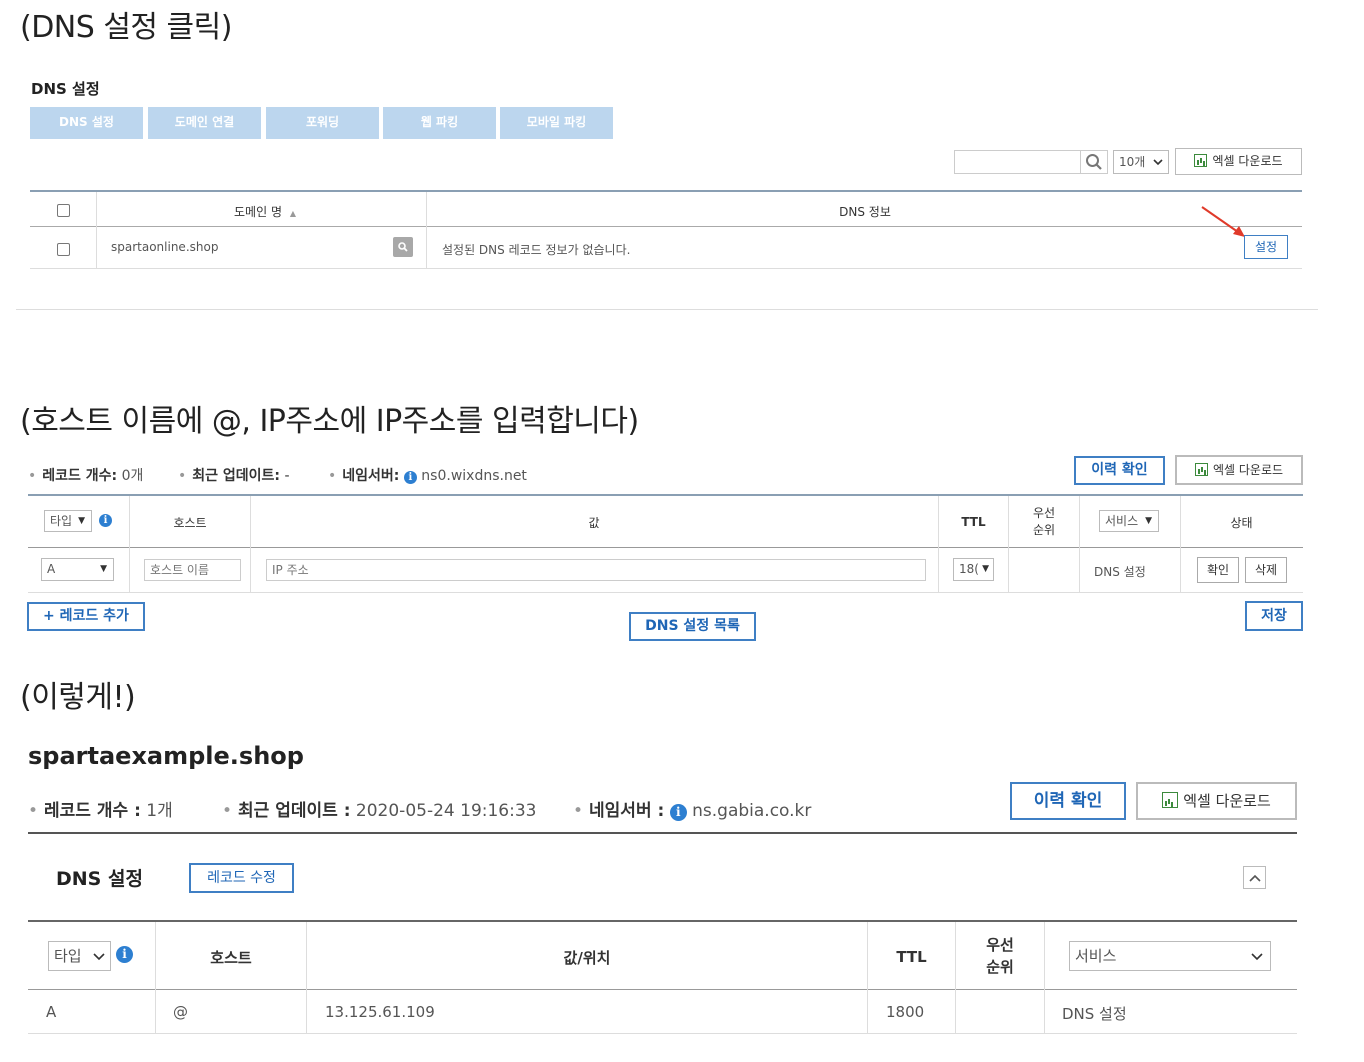  I want to click on type-filter-select: 타입 ▼, so click(68, 521).